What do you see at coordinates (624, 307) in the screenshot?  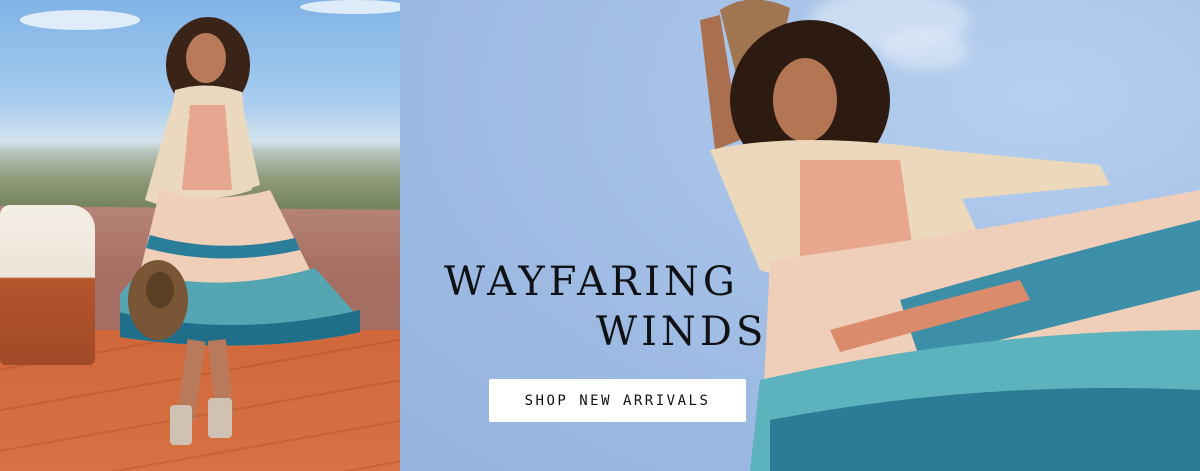 I see `headline: WAYFARING WINDS` at bounding box center [624, 307].